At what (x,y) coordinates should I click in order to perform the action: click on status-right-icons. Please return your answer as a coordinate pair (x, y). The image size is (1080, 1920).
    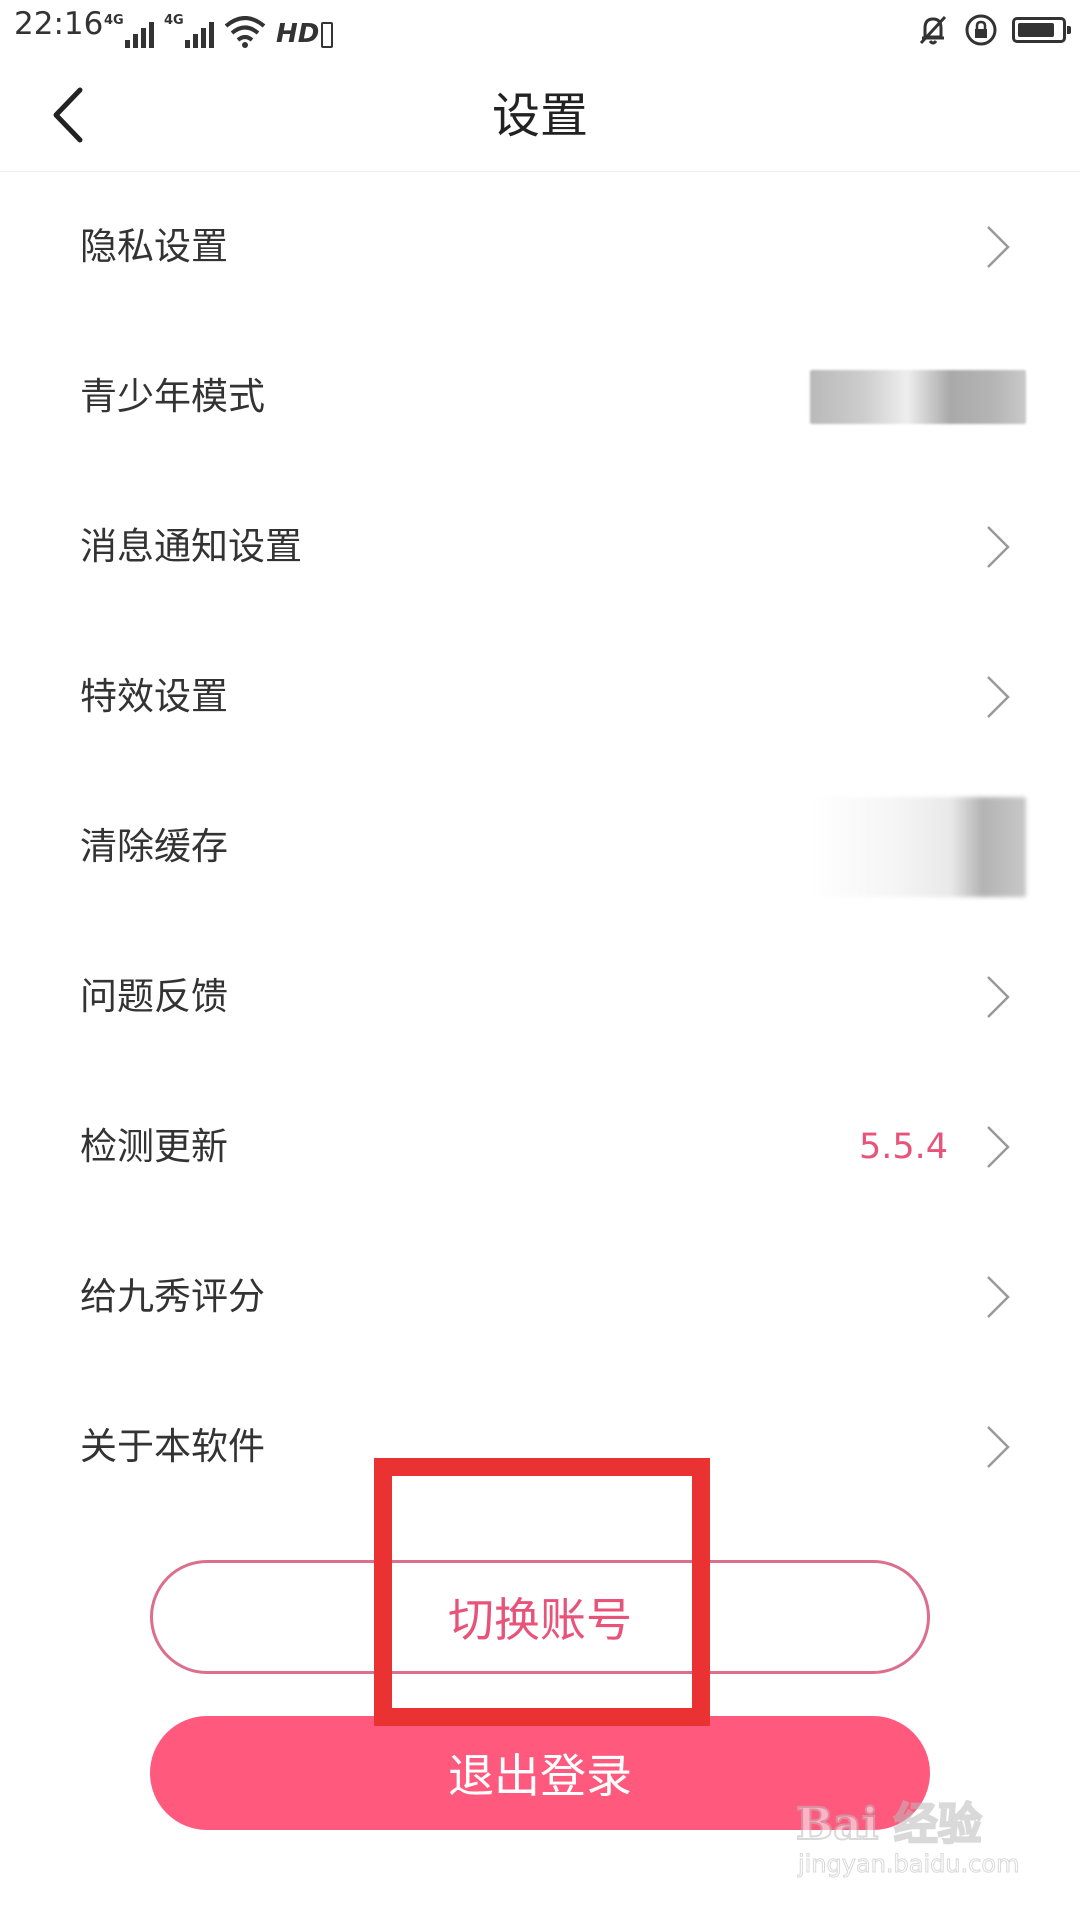
    Looking at the image, I should click on (993, 30).